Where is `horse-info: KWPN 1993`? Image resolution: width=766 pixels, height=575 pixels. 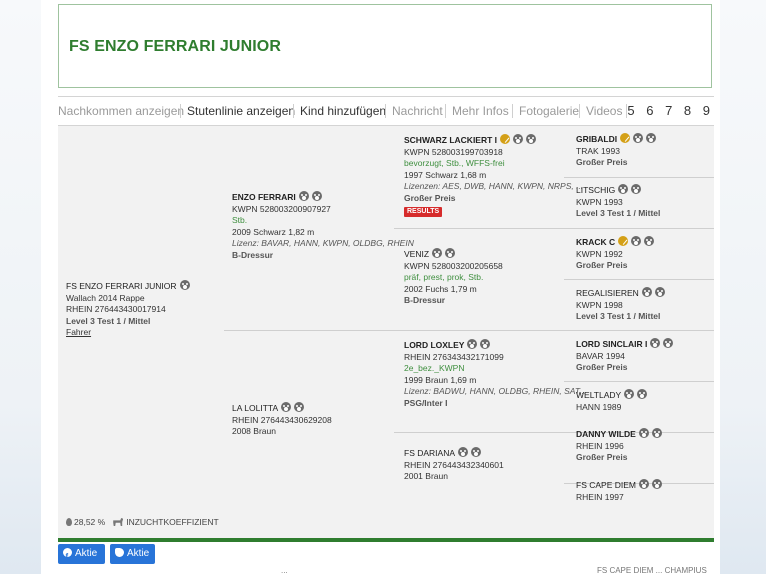 horse-info: KWPN 1993 is located at coordinates (599, 201).